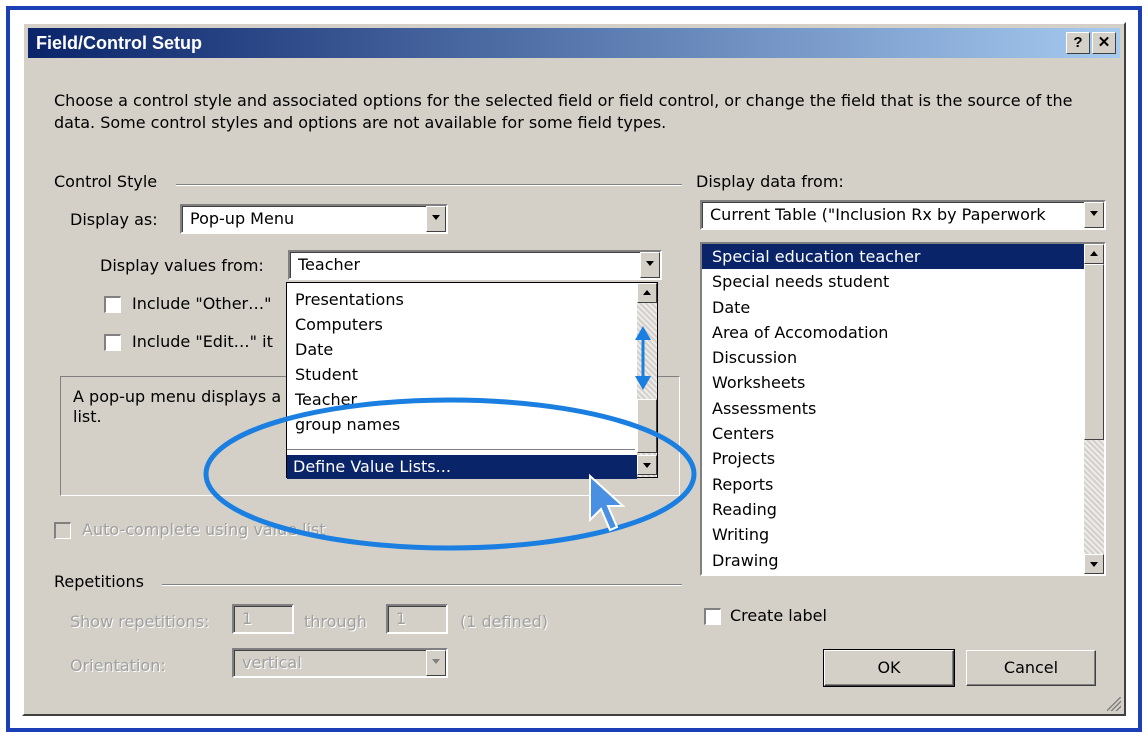 The image size is (1148, 738). Describe the element at coordinates (643, 358) in the screenshot. I see `double-arrow-icon` at that location.